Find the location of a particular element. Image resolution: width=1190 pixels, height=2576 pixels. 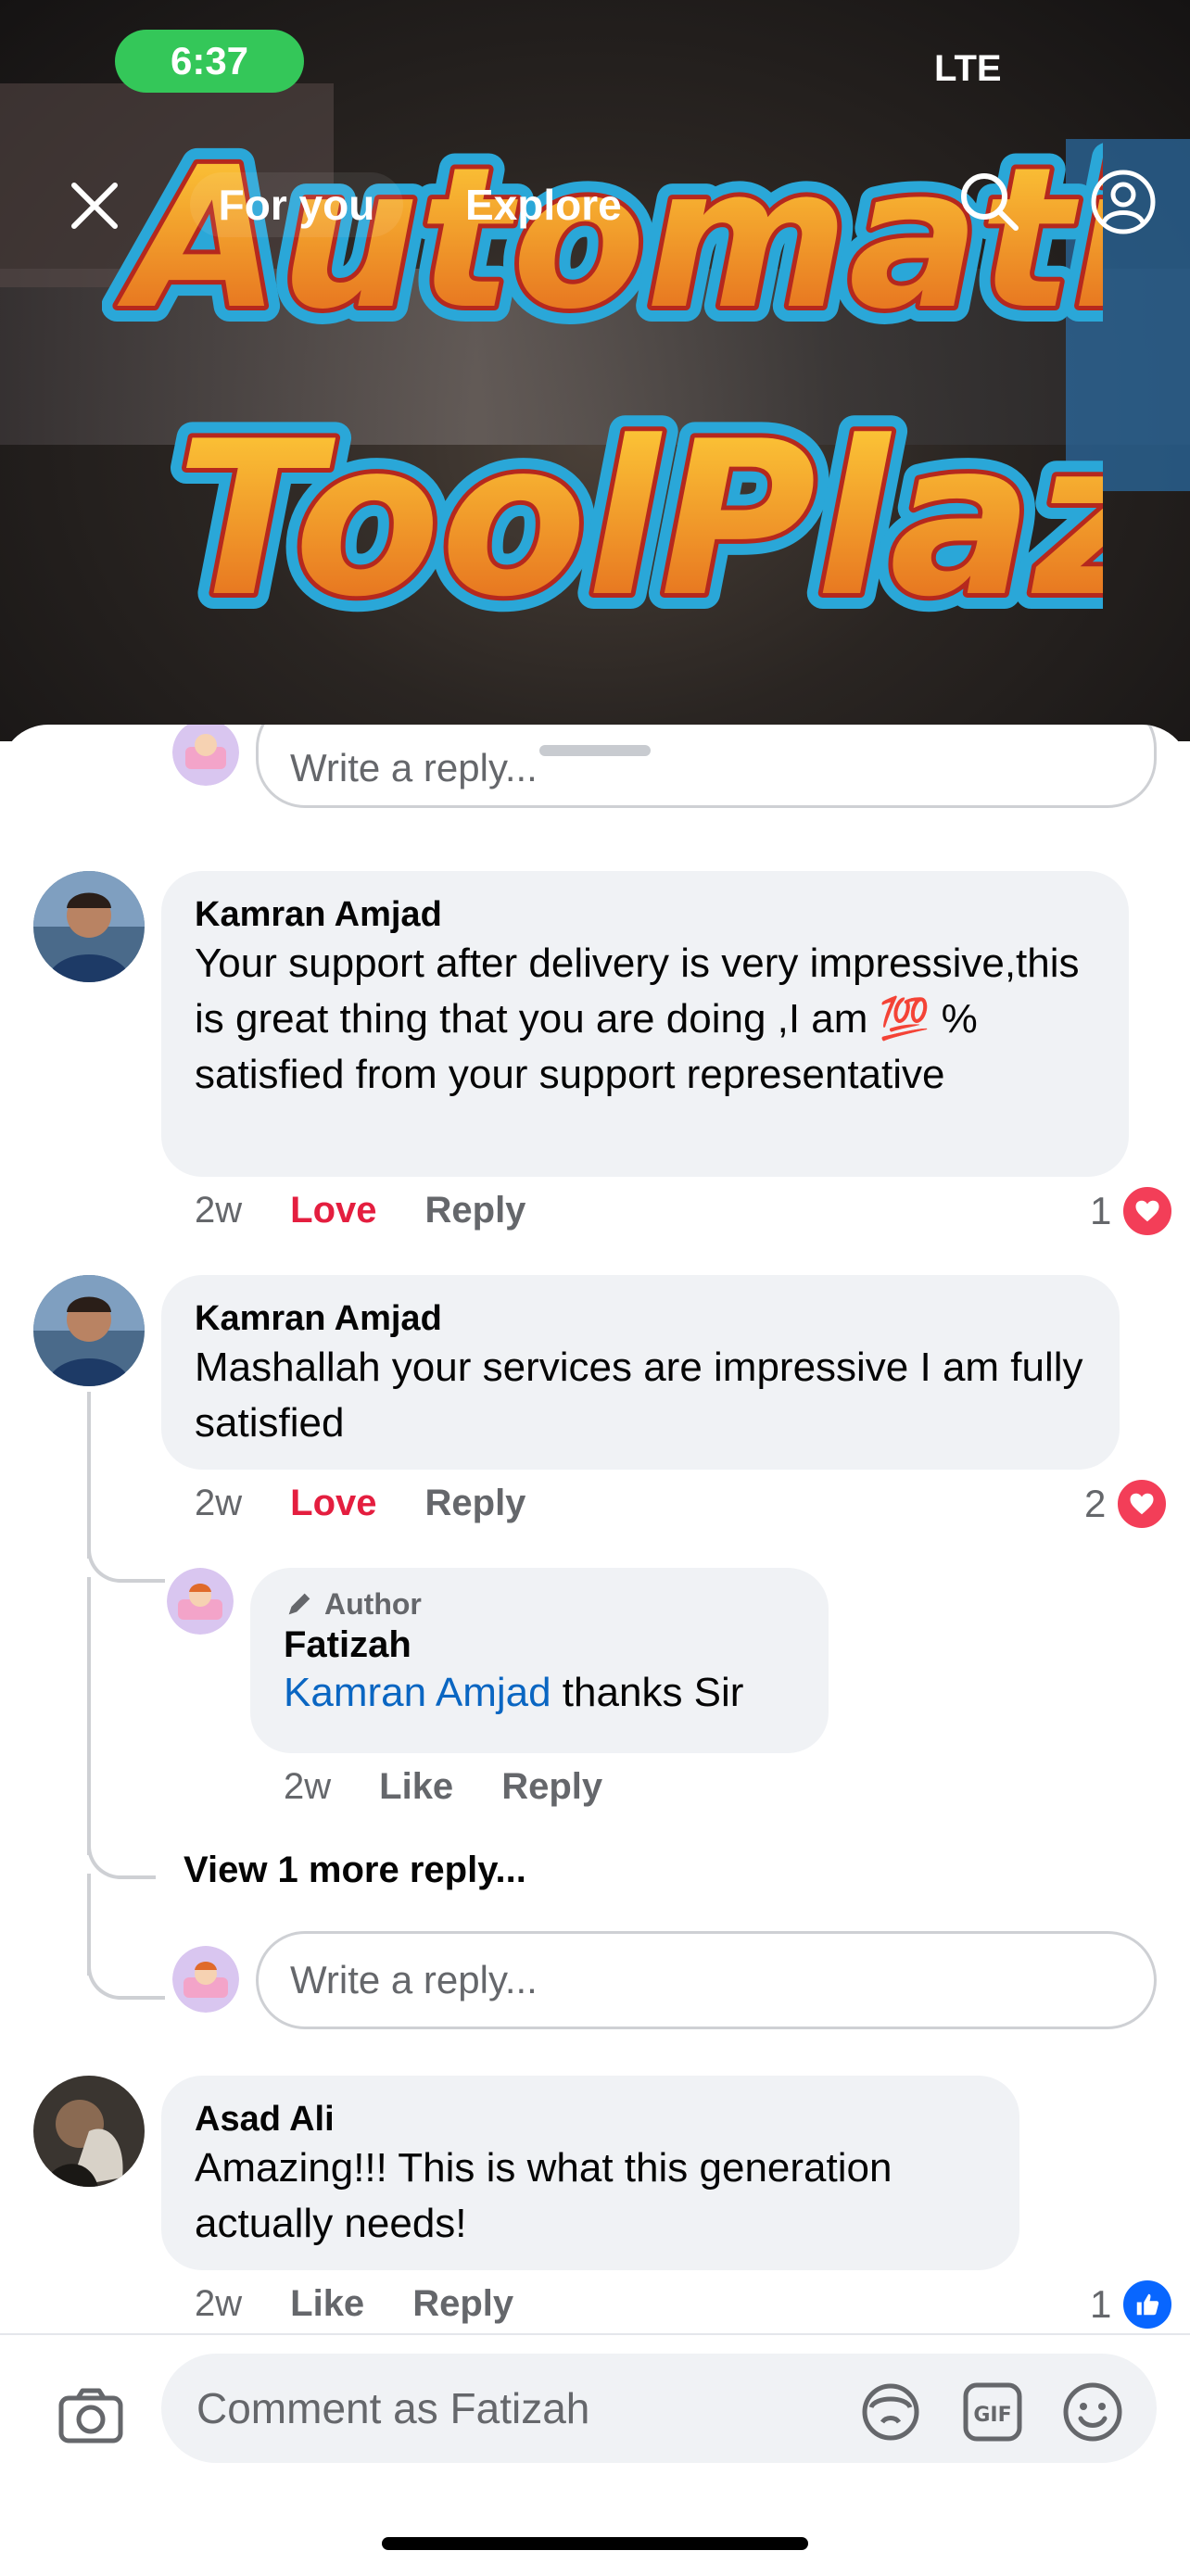

mention-link: Kamran Amjad is located at coordinates (417, 1693).